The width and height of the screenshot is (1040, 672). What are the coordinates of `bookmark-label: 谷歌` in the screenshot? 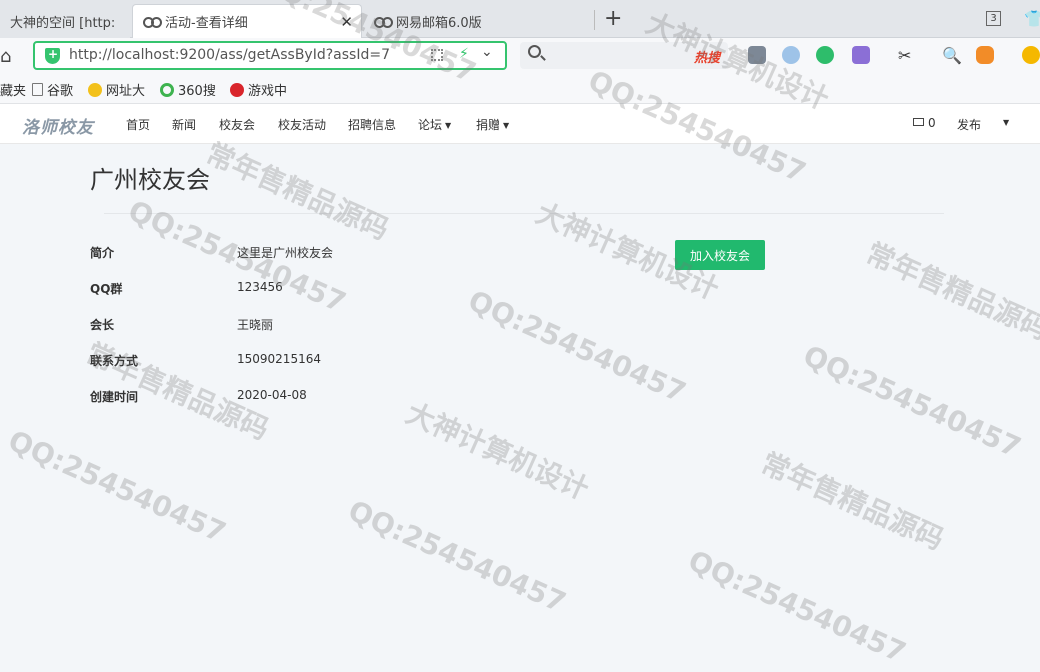 It's located at (60, 91).